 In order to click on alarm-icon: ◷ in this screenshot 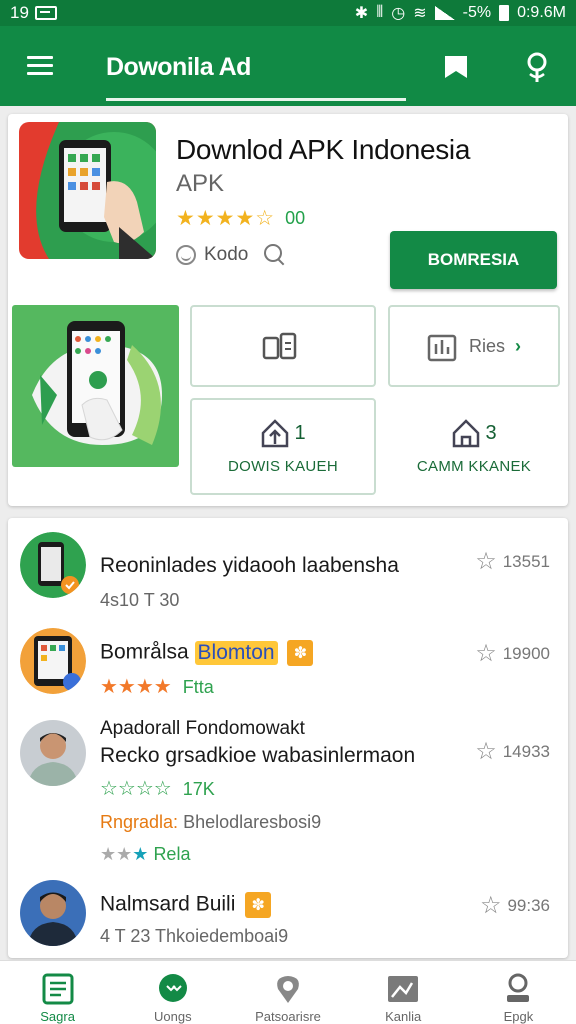, I will do `click(398, 13)`.